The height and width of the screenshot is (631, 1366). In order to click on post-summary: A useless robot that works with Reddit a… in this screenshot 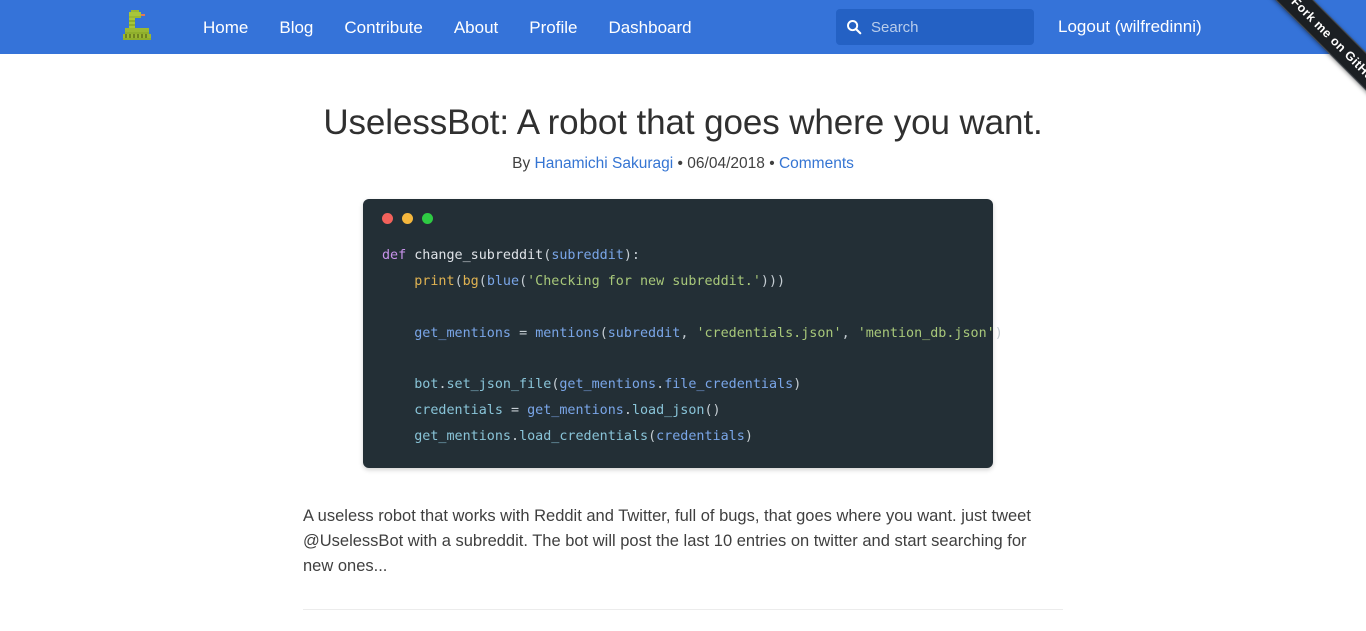, I will do `click(667, 541)`.